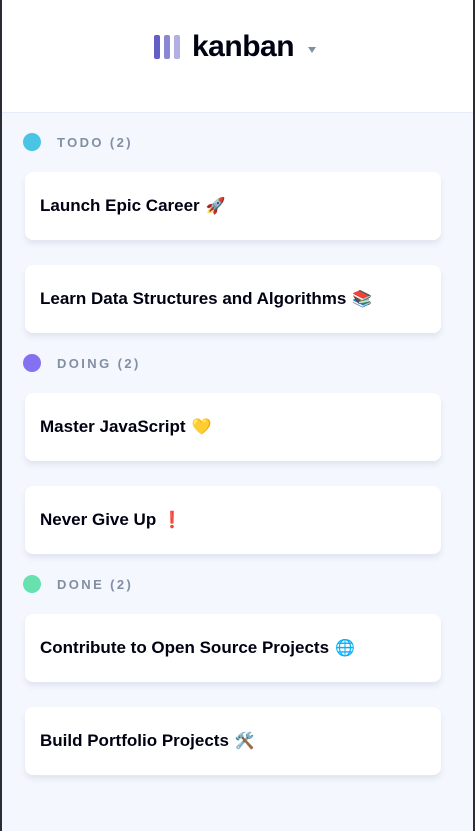 The height and width of the screenshot is (831, 475). Describe the element at coordinates (345, 648) in the screenshot. I see `globe-icon: 🌐` at that location.